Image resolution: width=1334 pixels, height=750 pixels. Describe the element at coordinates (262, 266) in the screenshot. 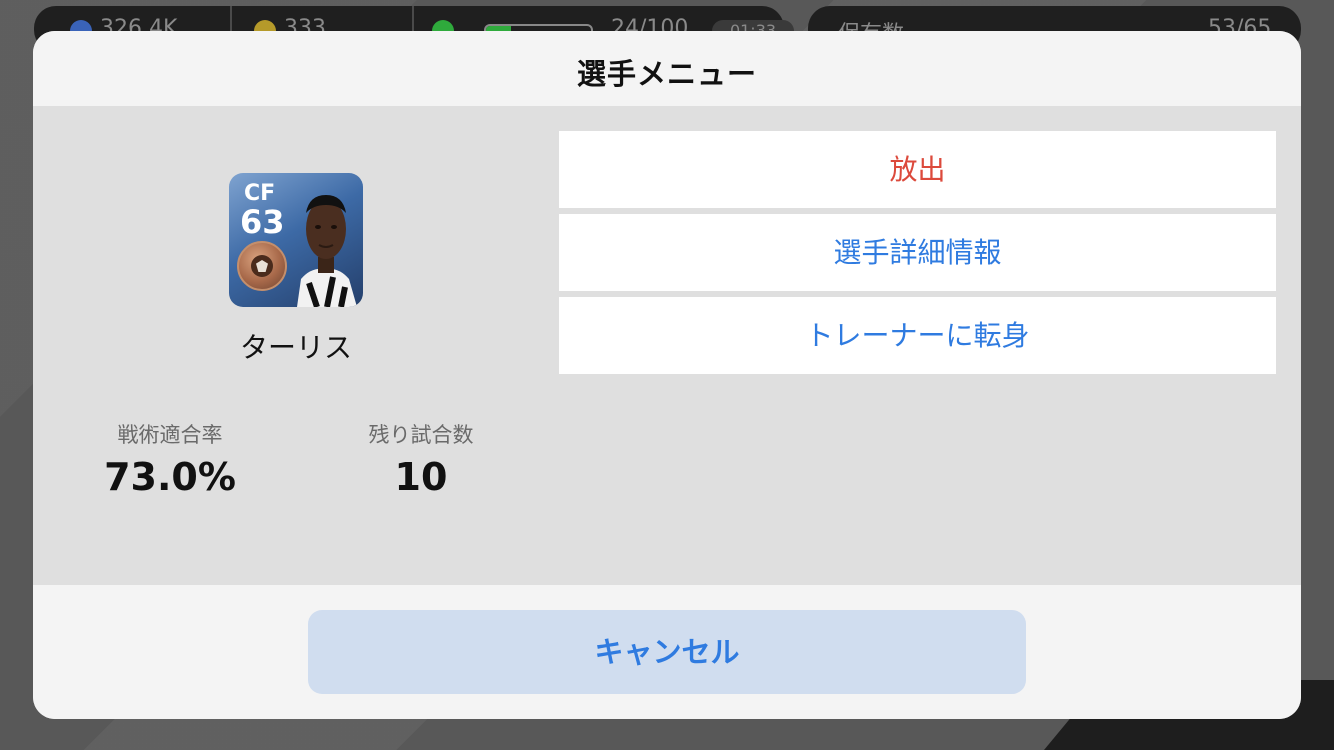

I see `bronze-medal-icon` at that location.